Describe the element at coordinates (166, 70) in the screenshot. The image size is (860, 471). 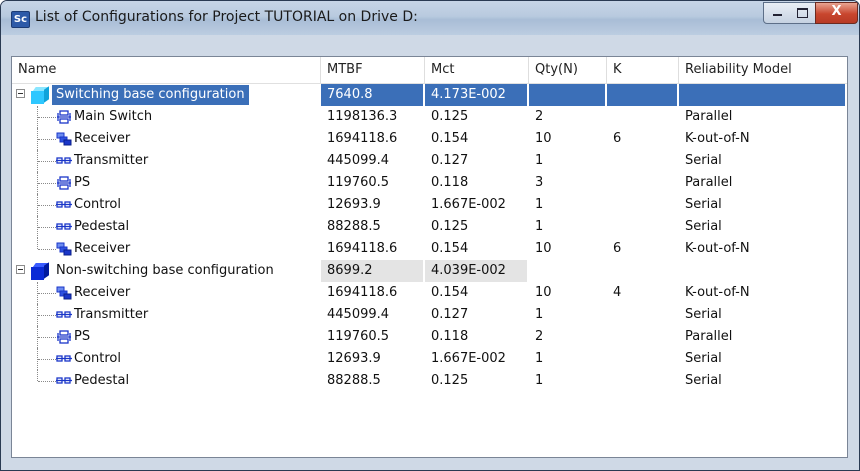
I see `column-header-name: Name` at that location.